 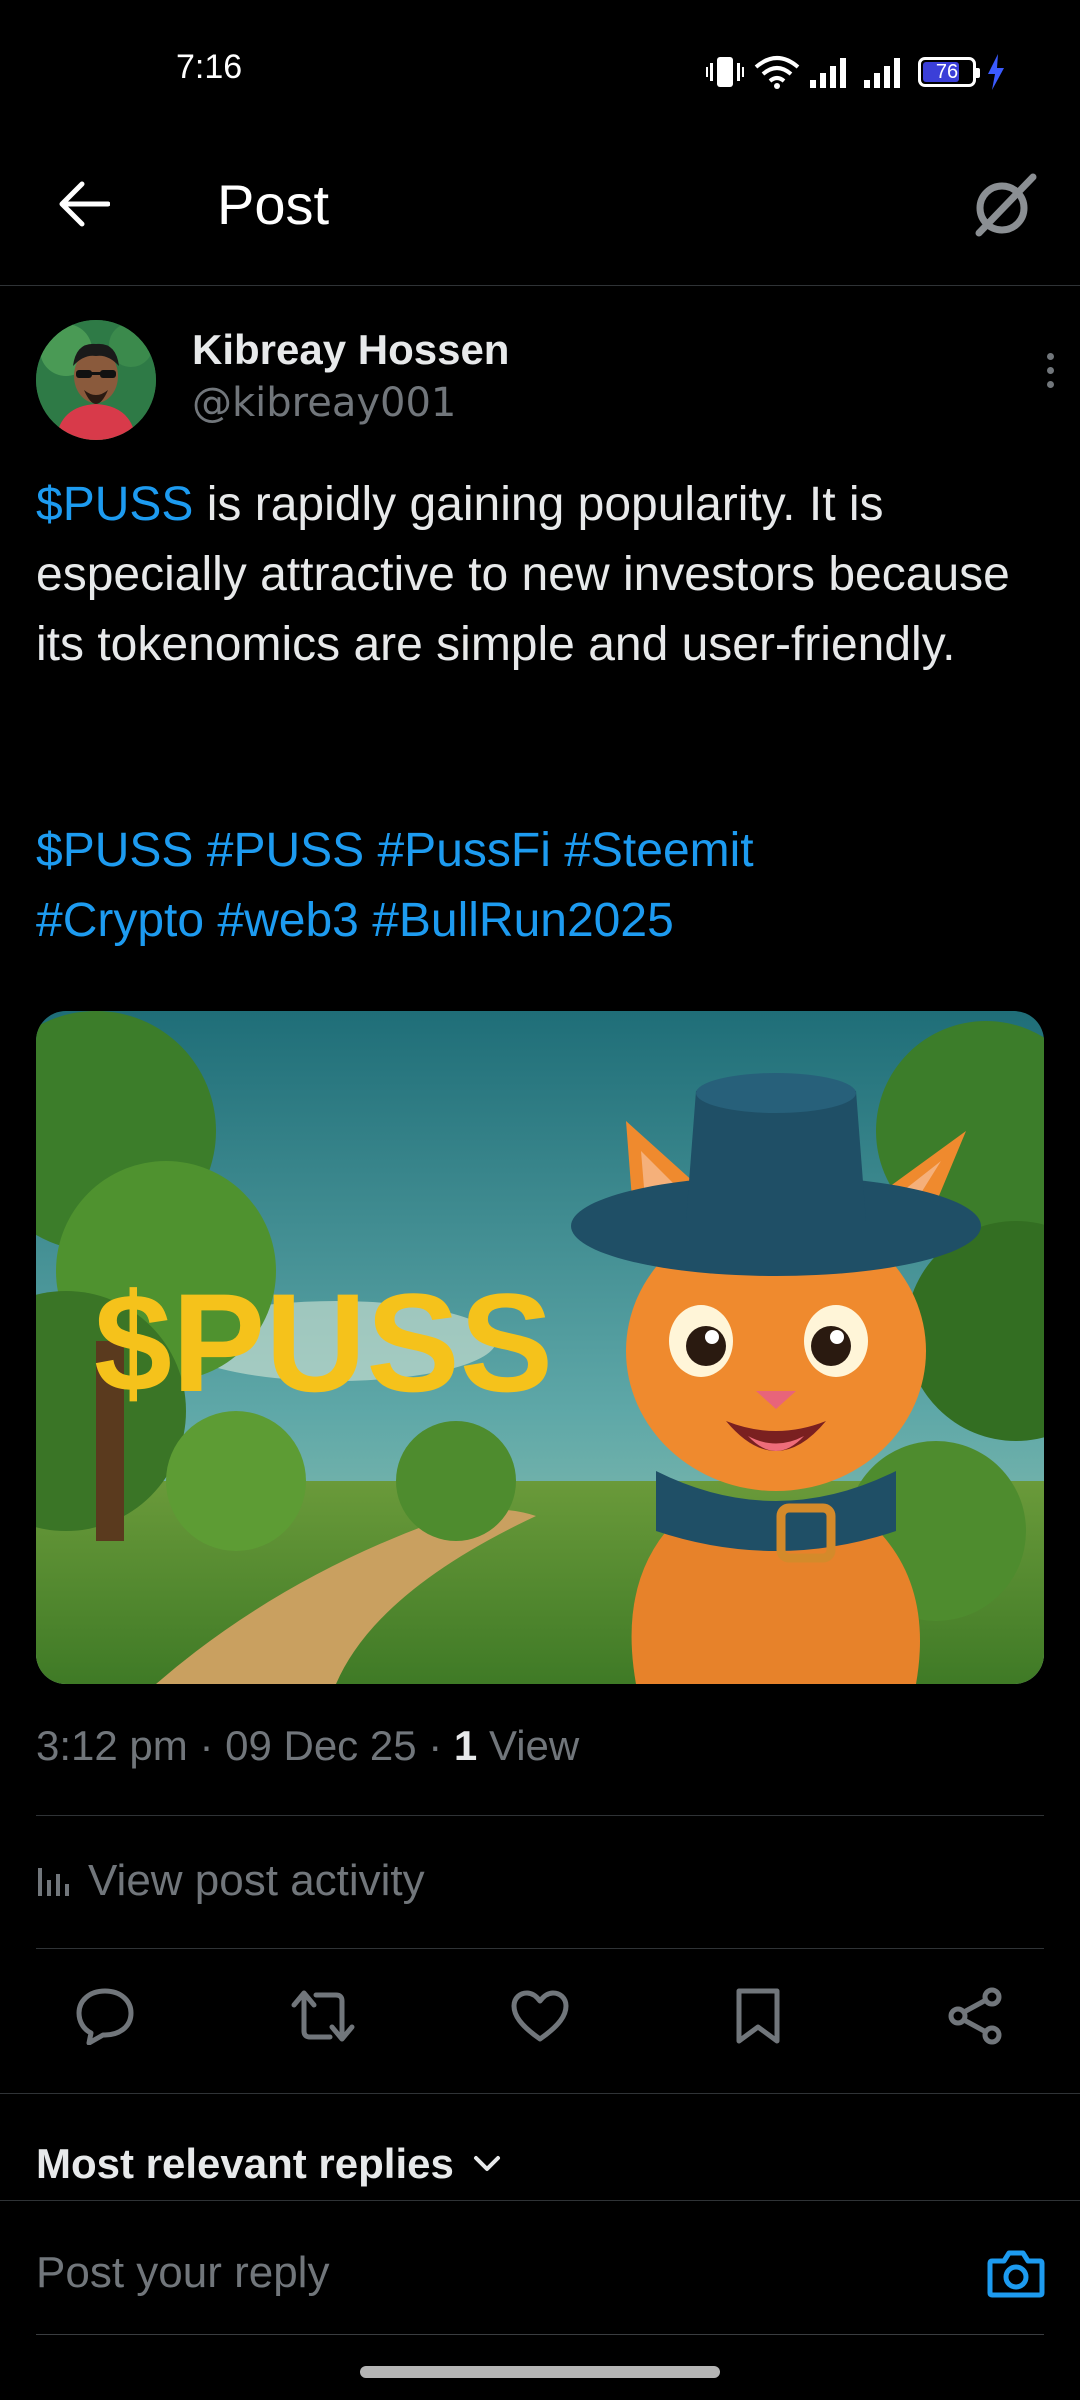 What do you see at coordinates (540, 1948) in the screenshot?
I see `activity-divider` at bounding box center [540, 1948].